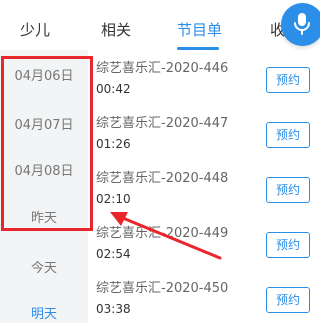  I want to click on voice-search-button, so click(300, 24).